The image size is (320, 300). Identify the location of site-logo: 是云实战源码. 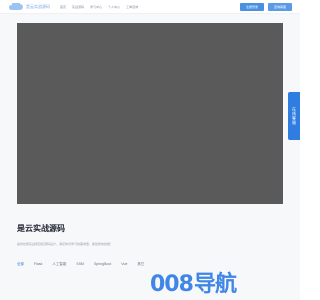
(29, 7).